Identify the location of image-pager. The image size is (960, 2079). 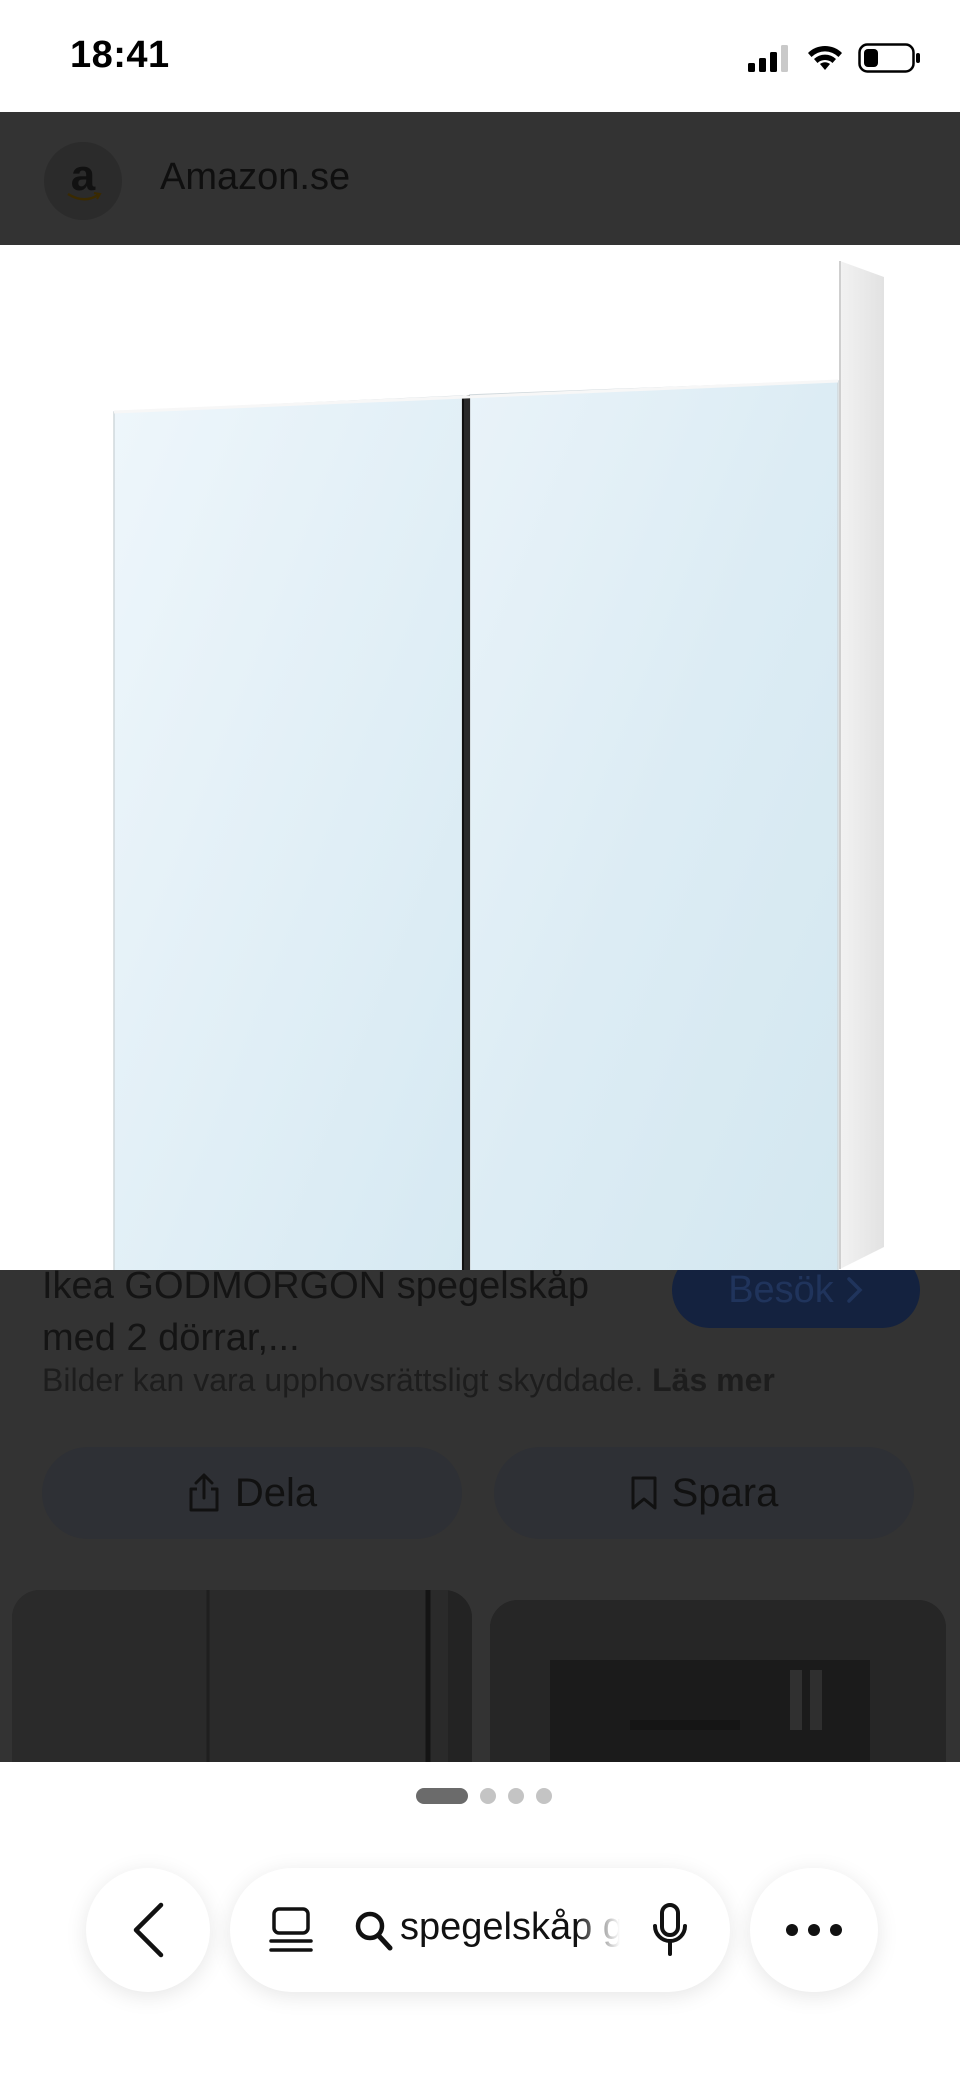
(484, 1796).